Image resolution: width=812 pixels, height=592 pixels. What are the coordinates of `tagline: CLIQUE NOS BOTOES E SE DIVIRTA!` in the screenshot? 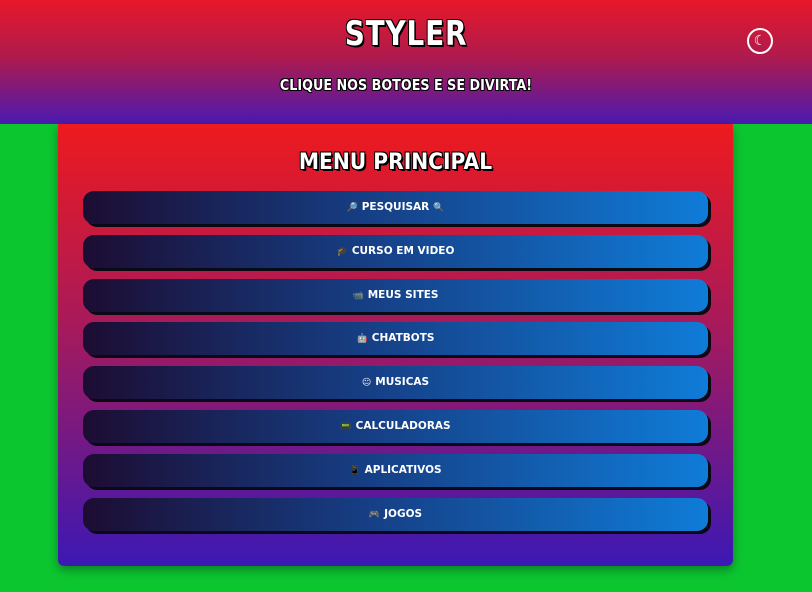 It's located at (406, 85).